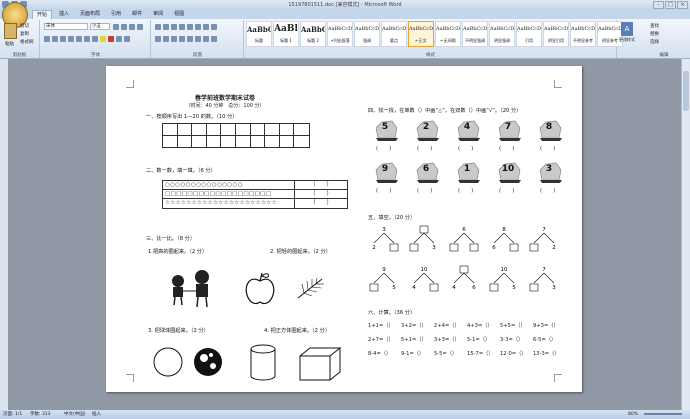 Image resolution: width=690 pixels, height=419 pixels. What do you see at coordinates (583, 34) in the screenshot?
I see `style-item: AaBbCcDt 不明显参考` at bounding box center [583, 34].